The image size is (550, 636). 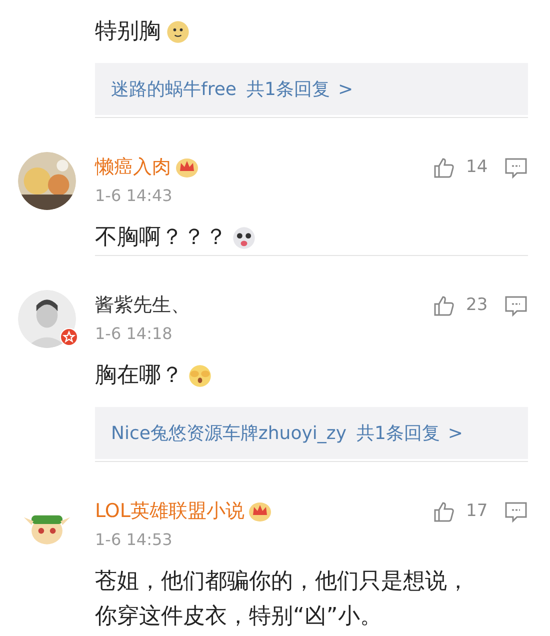 What do you see at coordinates (311, 433) in the screenshot?
I see `replies-link: Nice兔悠资源车牌zhuoyi_zy 共1条回复 >` at bounding box center [311, 433].